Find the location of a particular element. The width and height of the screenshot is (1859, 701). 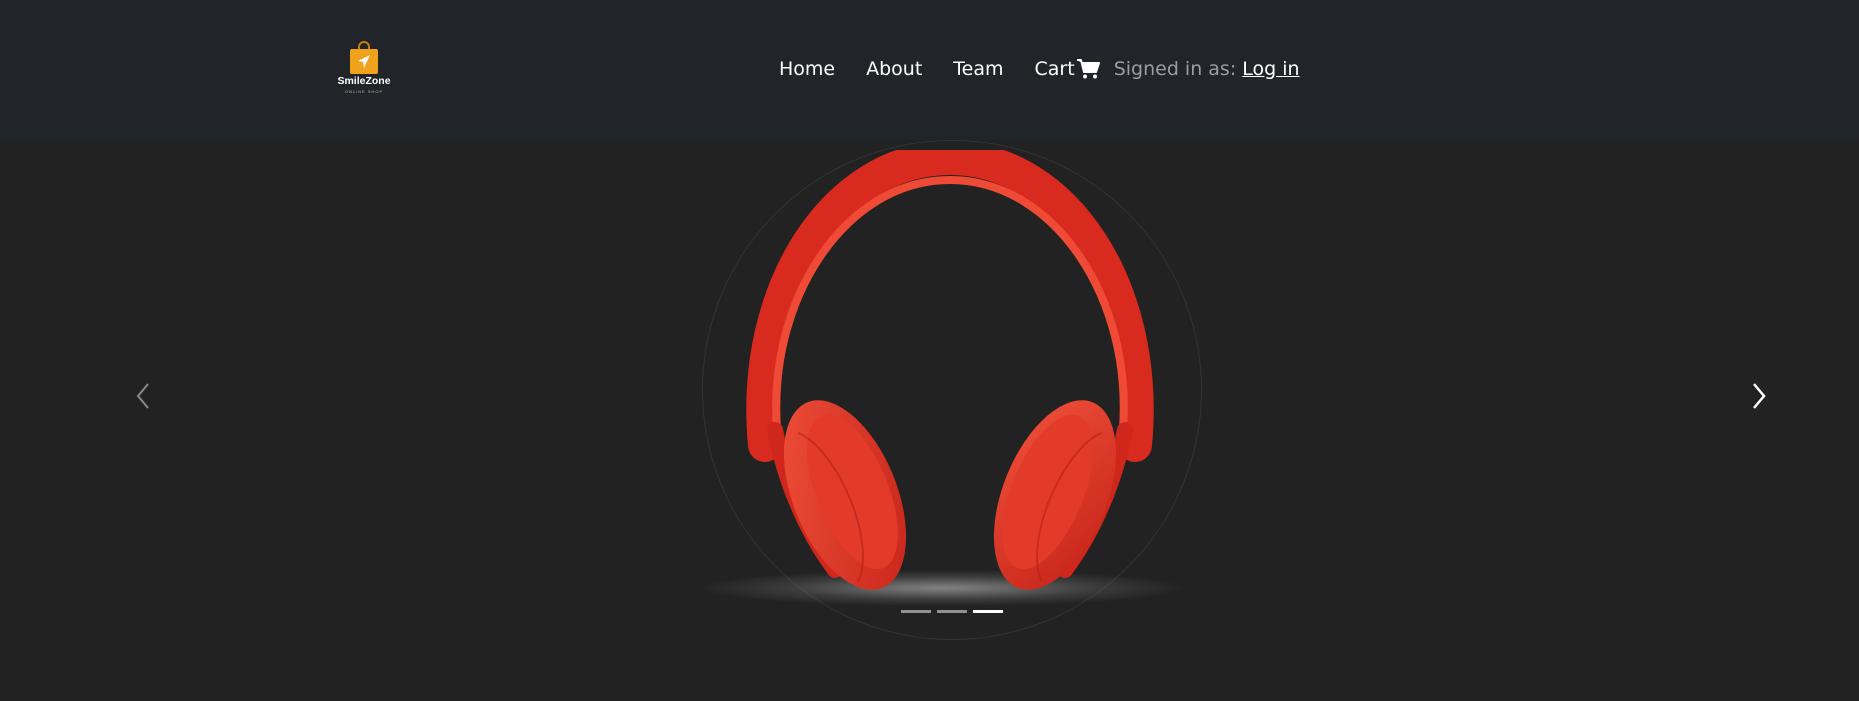

carousel-next-button is located at coordinates (1759, 396).